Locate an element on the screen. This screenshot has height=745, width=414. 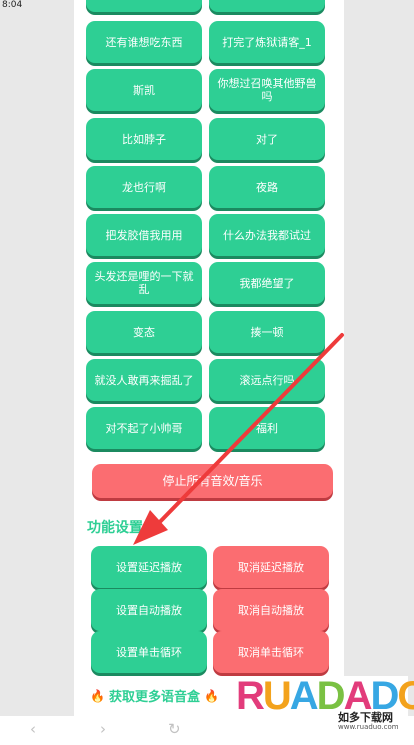
sound-button: 变态 is located at coordinates (144, 332).